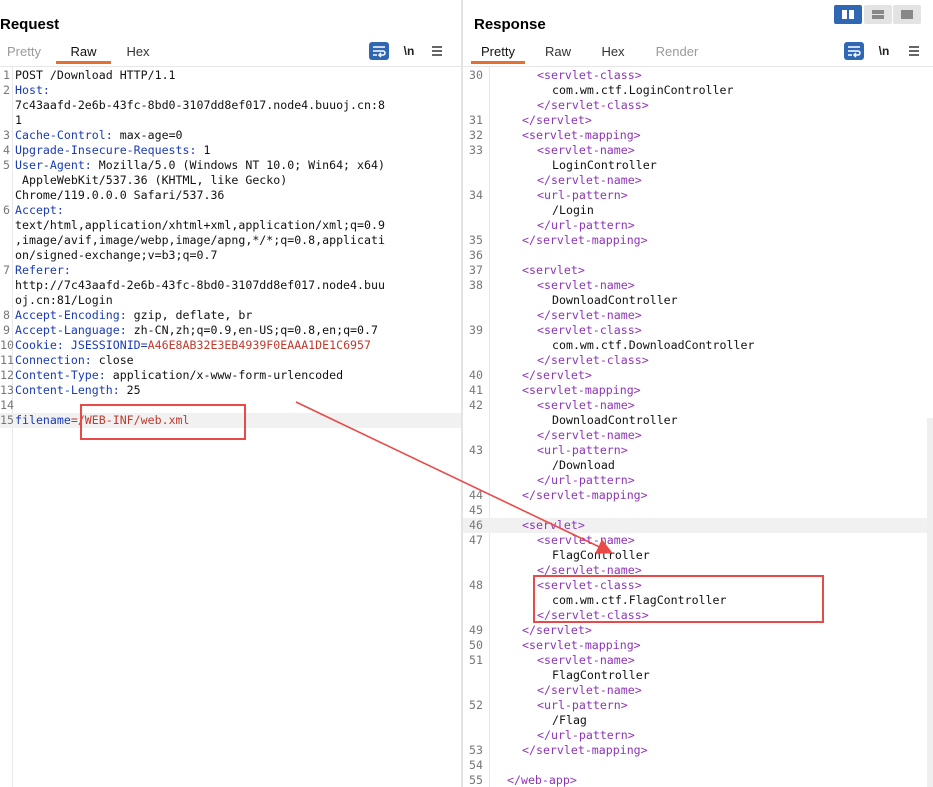 Image resolution: width=933 pixels, height=787 pixels. What do you see at coordinates (99, 135) in the screenshot?
I see `line-content: Cache-Control: max-age=0` at bounding box center [99, 135].